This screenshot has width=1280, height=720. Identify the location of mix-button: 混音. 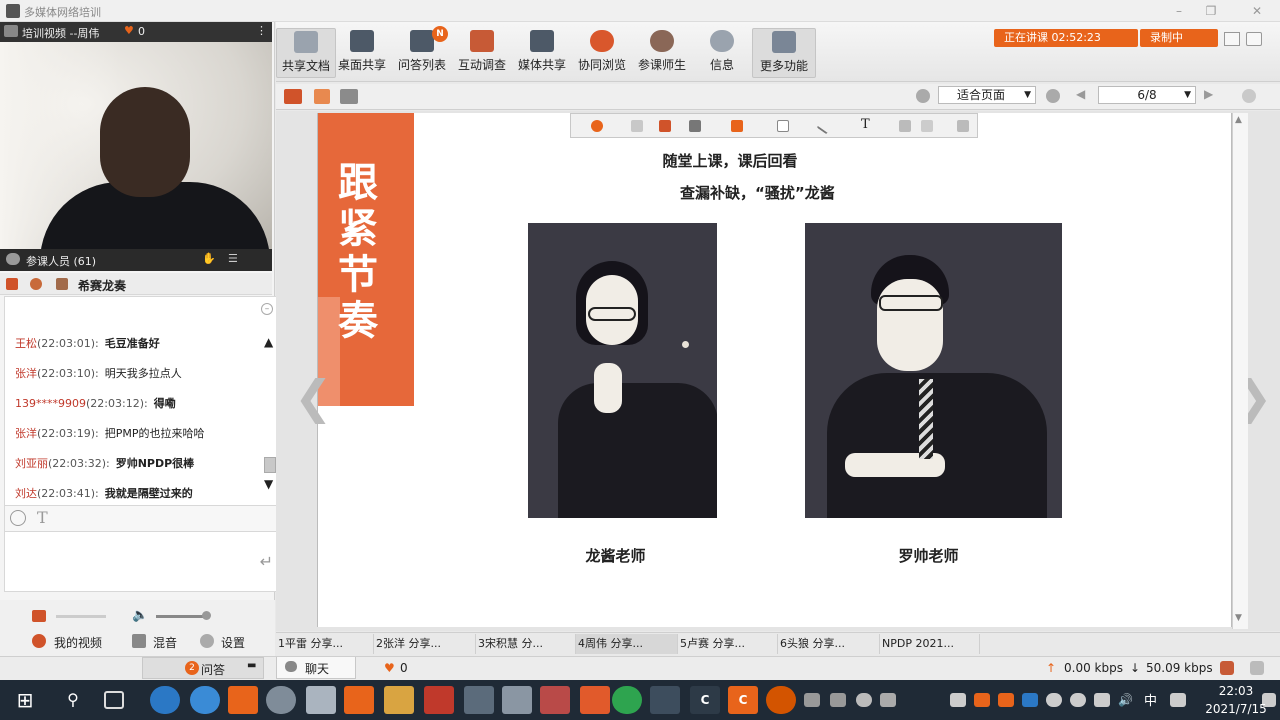
(165, 642).